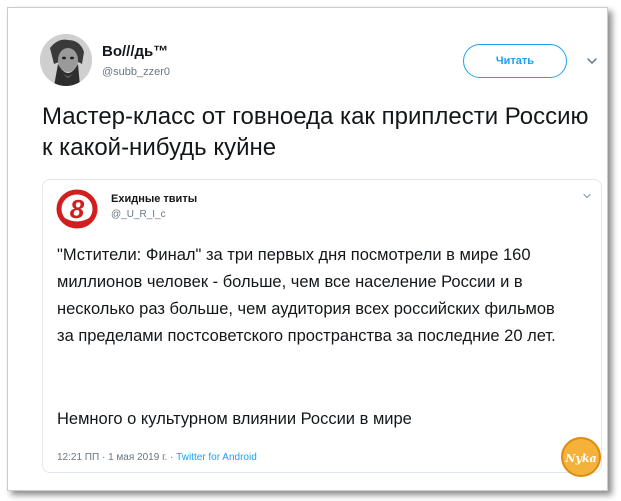 This screenshot has width=621, height=501. What do you see at coordinates (154, 207) in the screenshot?
I see `quoted-author-block: Ехидные твиты @_U_R_I_c` at bounding box center [154, 207].